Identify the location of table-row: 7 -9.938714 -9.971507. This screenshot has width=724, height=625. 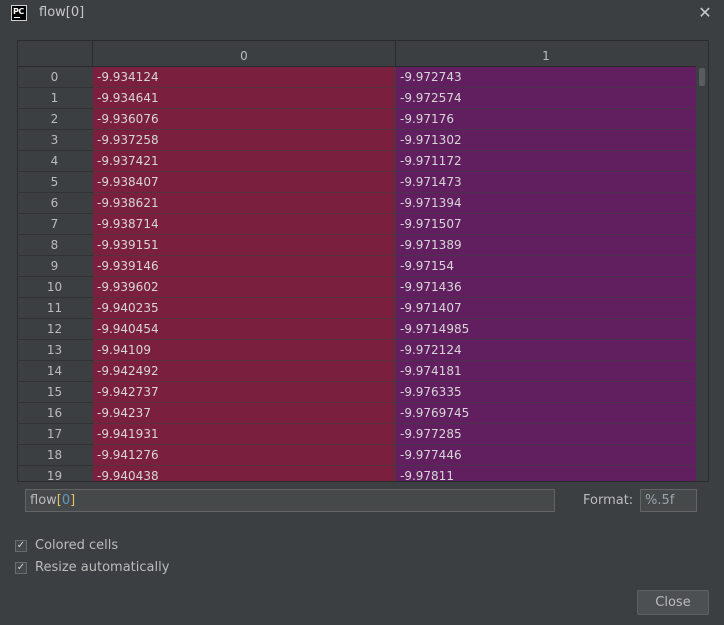
(357, 224).